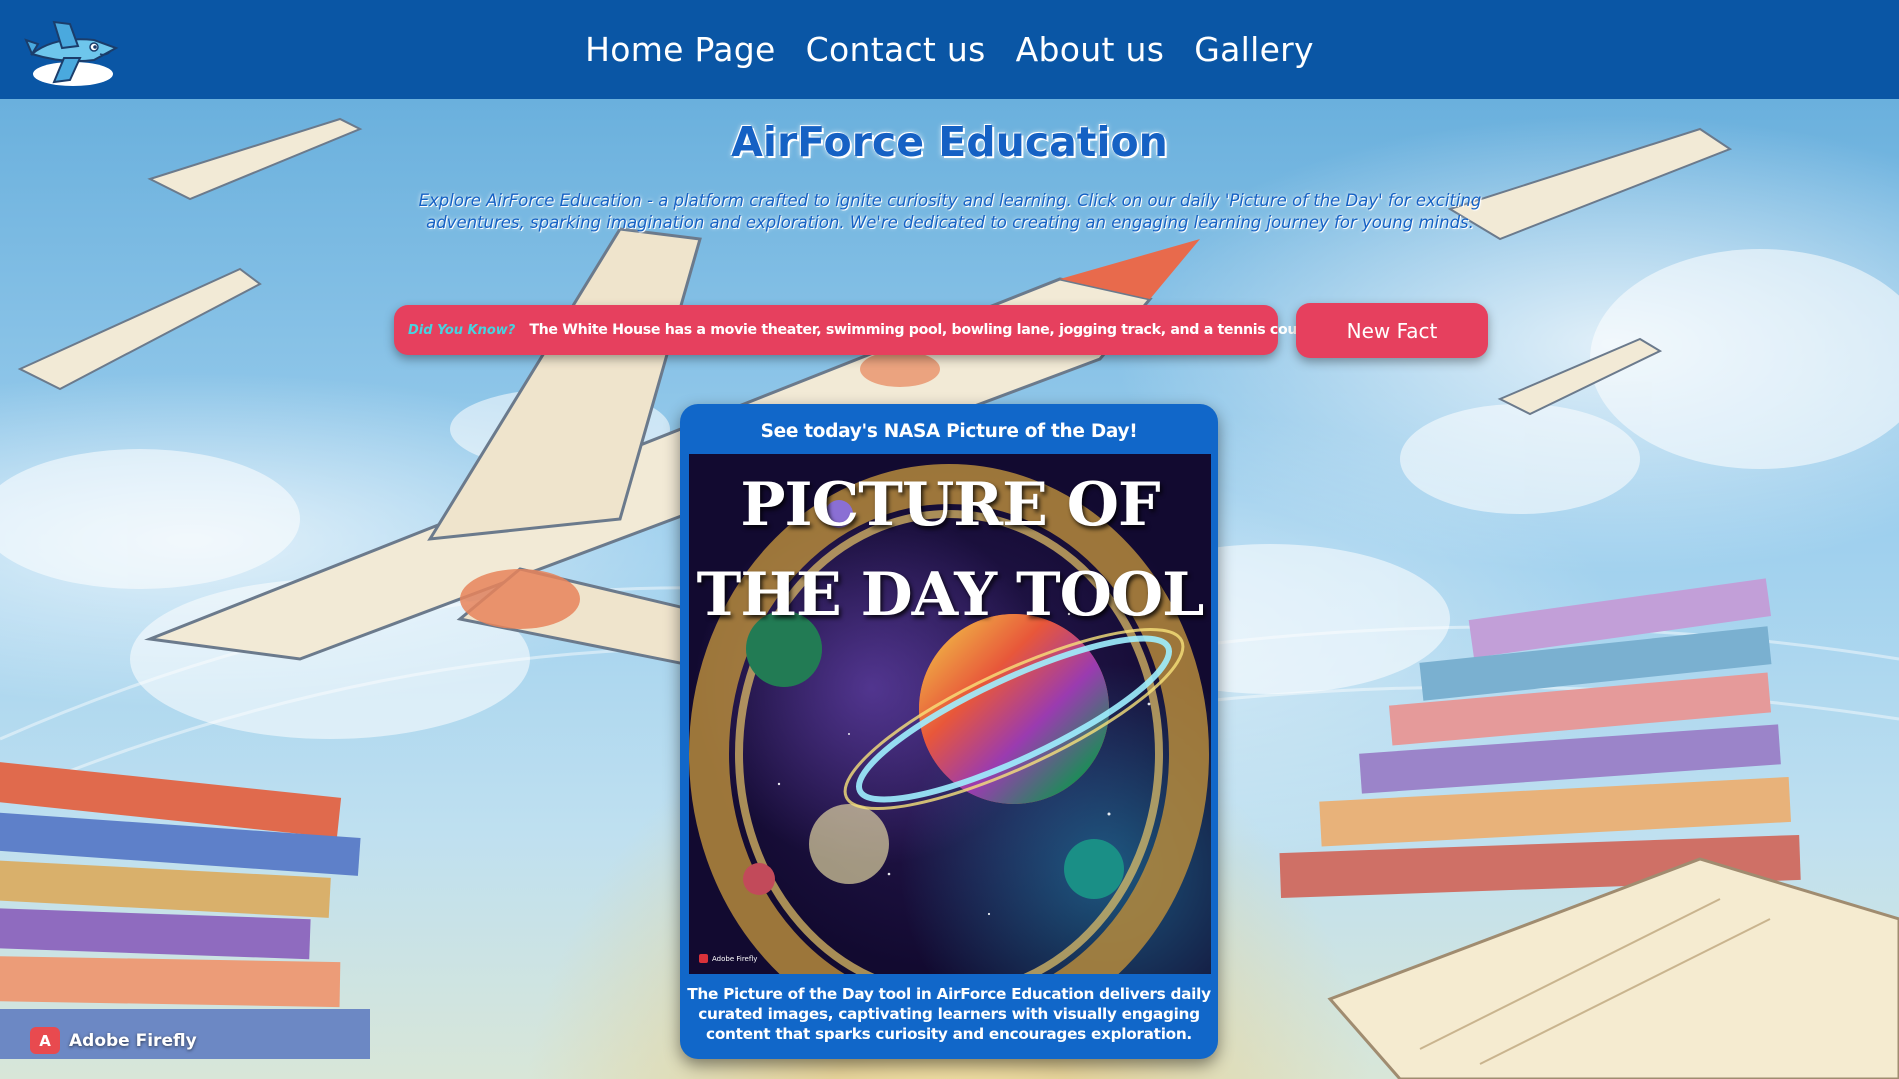 The width and height of the screenshot is (1899, 1079). What do you see at coordinates (1090, 49) in the screenshot?
I see `nav-link-about: About us` at bounding box center [1090, 49].